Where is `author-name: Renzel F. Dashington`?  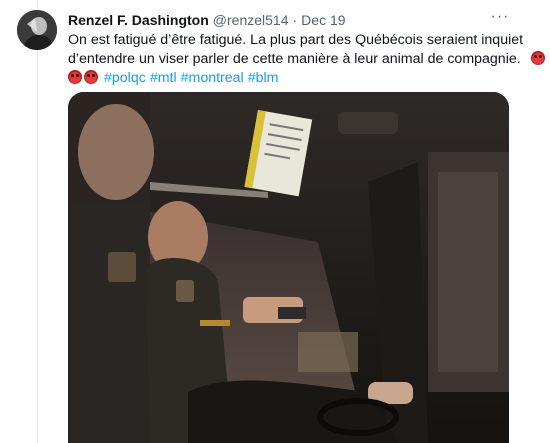
author-name: Renzel F. Dashington is located at coordinates (138, 20).